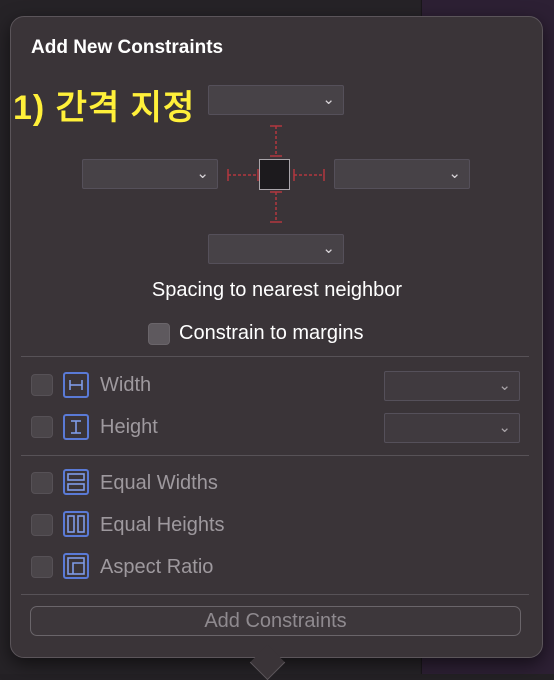 The image size is (554, 680). Describe the element at coordinates (76, 482) in the screenshot. I see `equal-widths-icon` at that location.